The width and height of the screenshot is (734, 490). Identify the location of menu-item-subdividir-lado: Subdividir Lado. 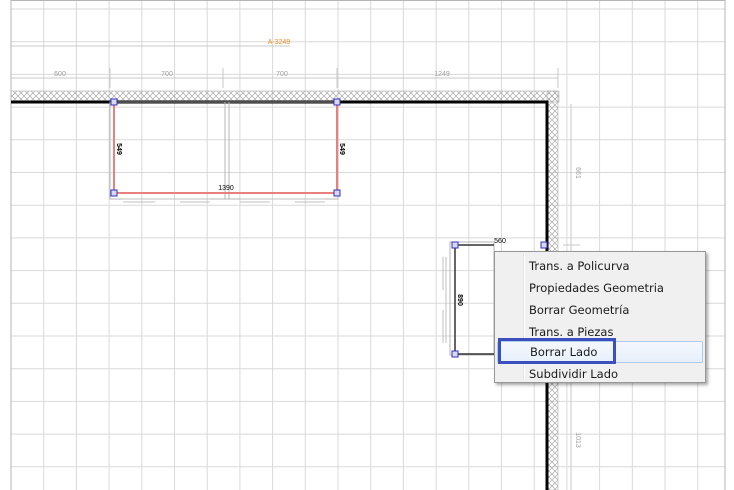
(600, 374).